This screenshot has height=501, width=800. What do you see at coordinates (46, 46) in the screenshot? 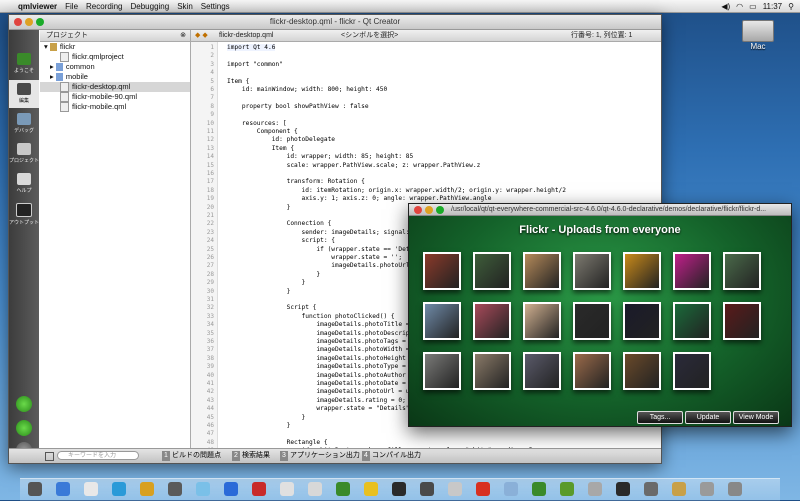
I see `expand-arrow-icon: ▾` at bounding box center [46, 46].